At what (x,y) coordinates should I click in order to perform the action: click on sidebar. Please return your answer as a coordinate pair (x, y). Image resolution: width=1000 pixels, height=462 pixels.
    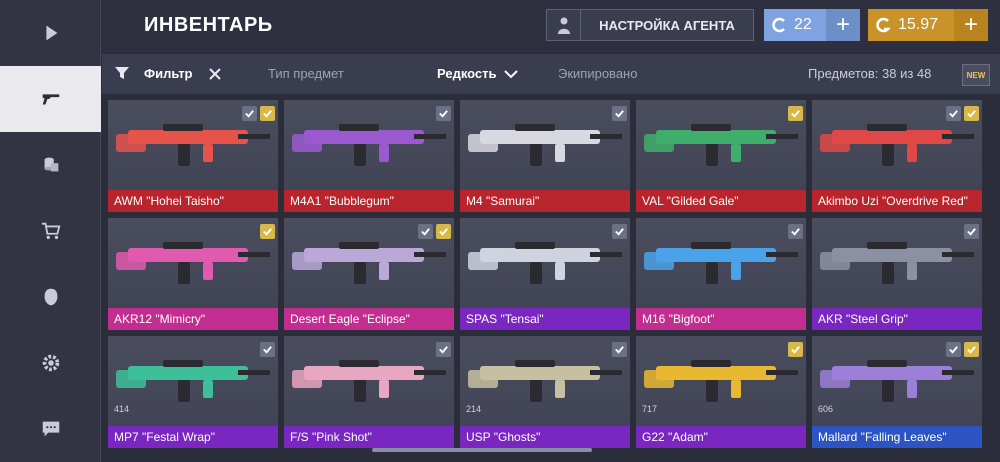
    Looking at the image, I should click on (50, 231).